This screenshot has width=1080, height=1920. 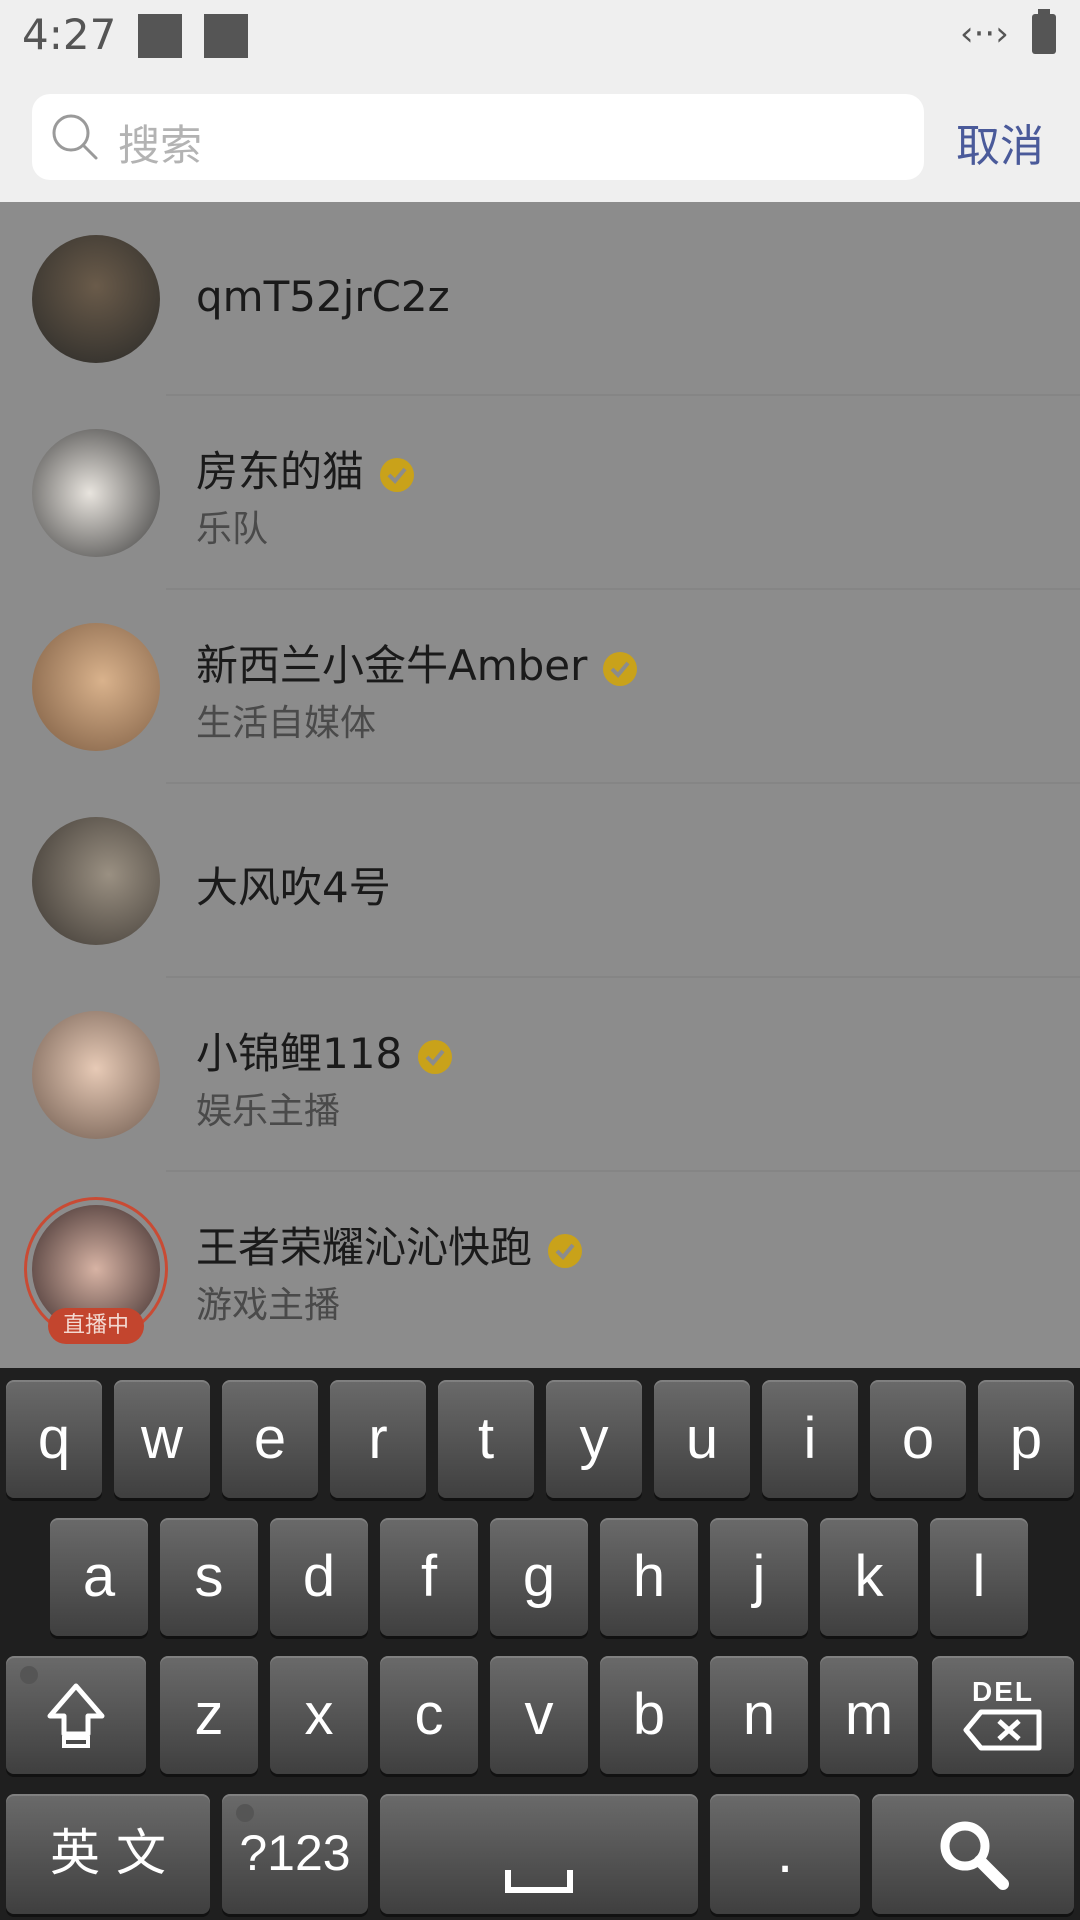 What do you see at coordinates (759, 1577) in the screenshot?
I see `key-j: j` at bounding box center [759, 1577].